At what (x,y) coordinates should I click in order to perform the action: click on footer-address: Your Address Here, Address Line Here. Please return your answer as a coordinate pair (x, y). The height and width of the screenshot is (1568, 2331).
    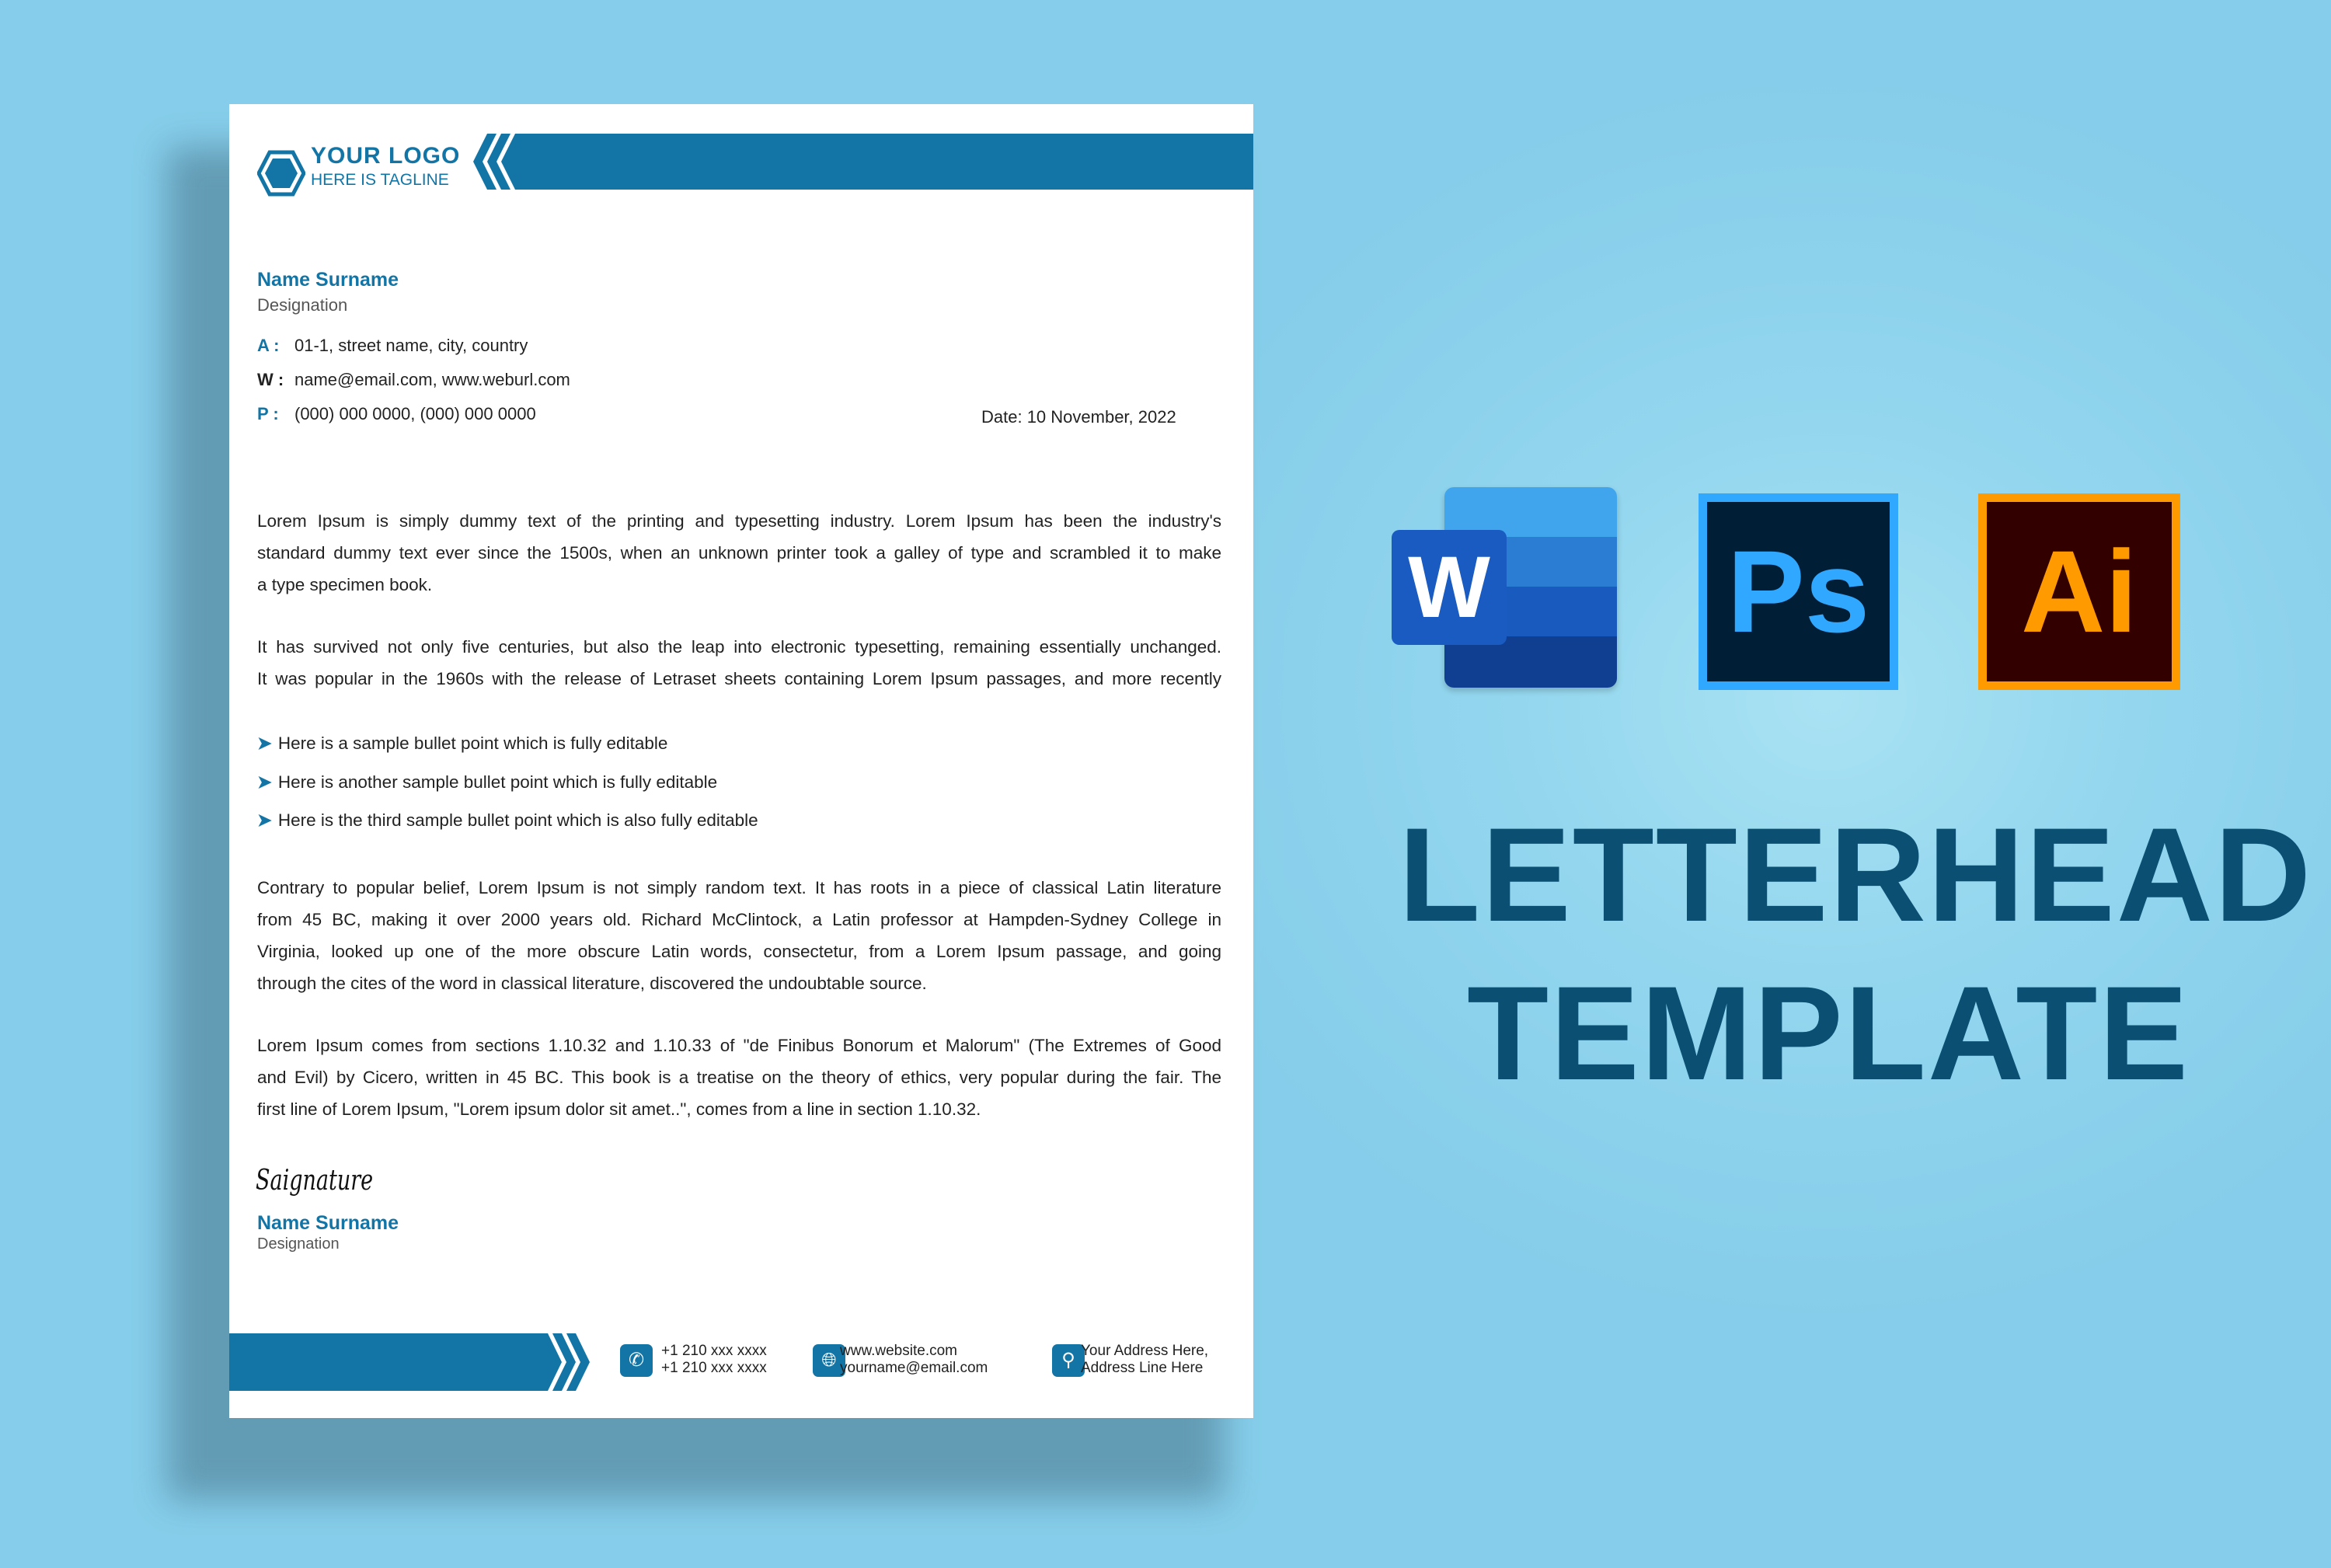
    Looking at the image, I should click on (1145, 1359).